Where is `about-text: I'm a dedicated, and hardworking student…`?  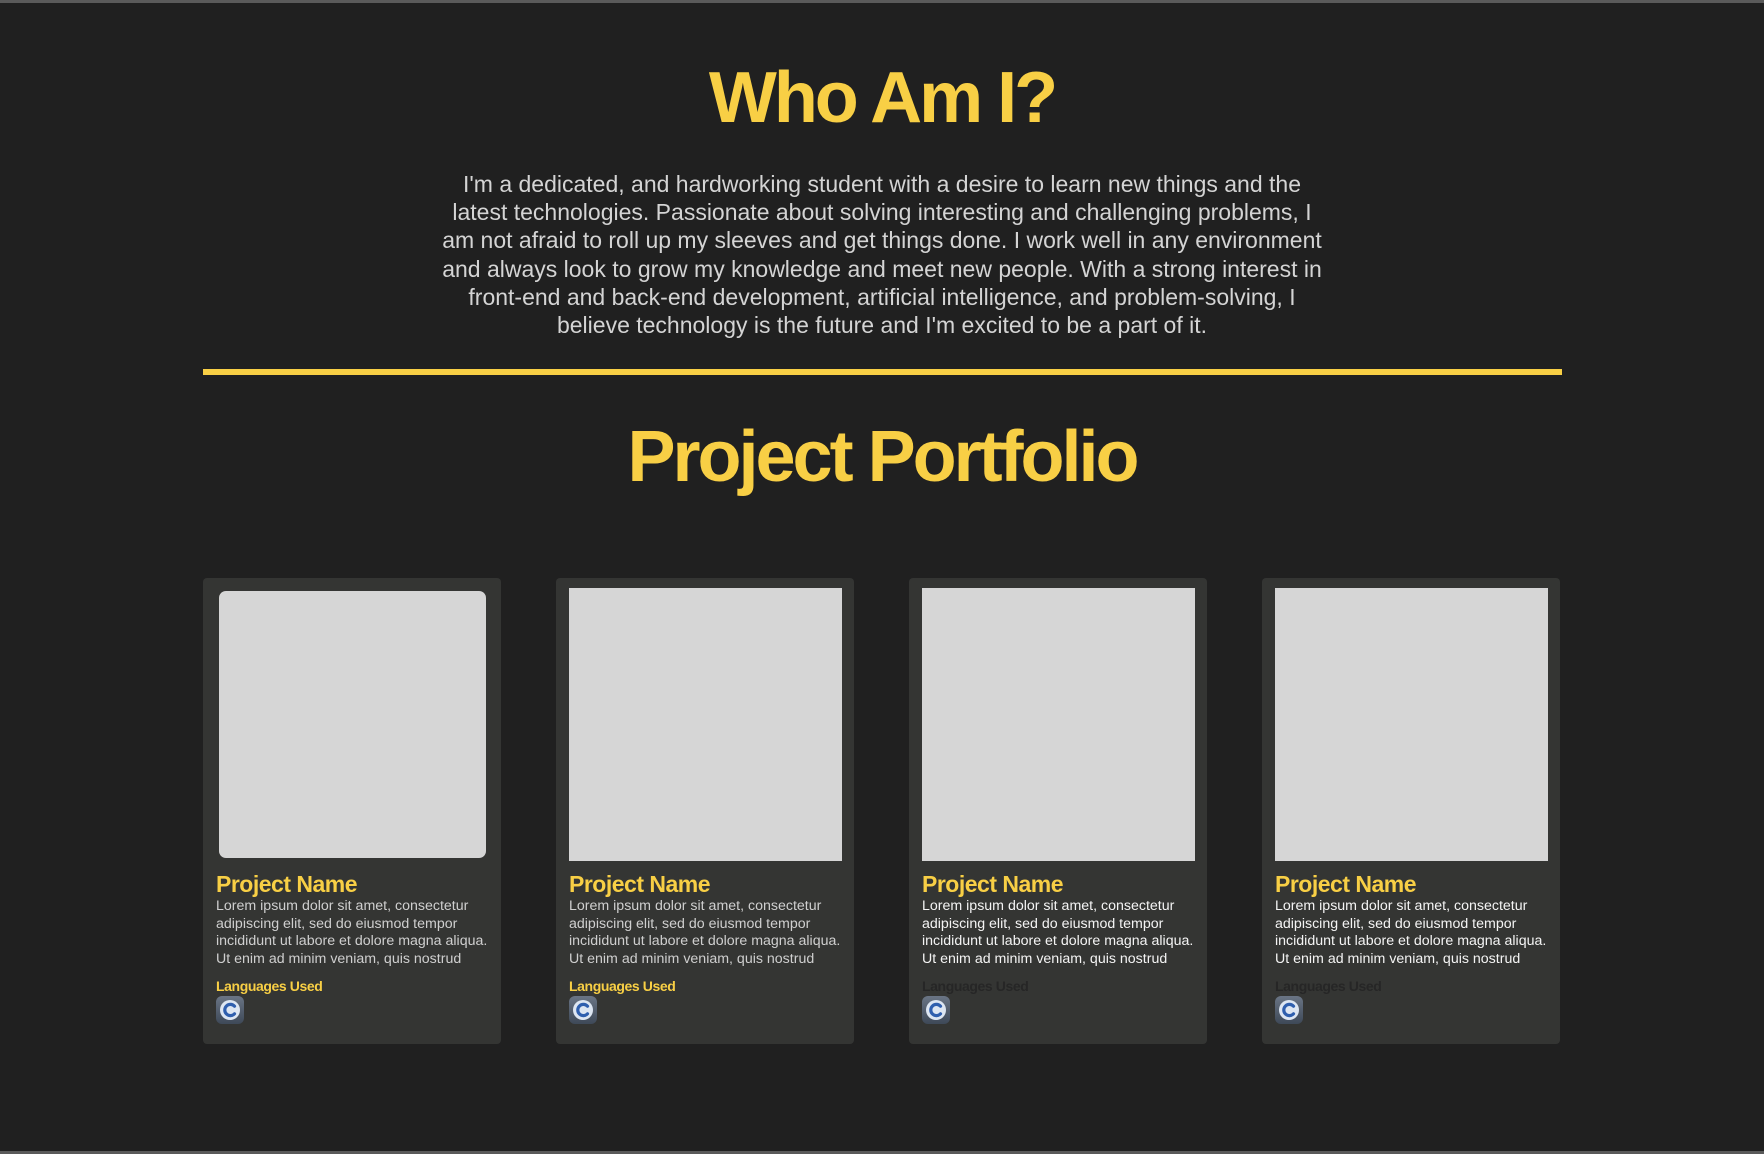 about-text: I'm a dedicated, and hardworking student… is located at coordinates (882, 255).